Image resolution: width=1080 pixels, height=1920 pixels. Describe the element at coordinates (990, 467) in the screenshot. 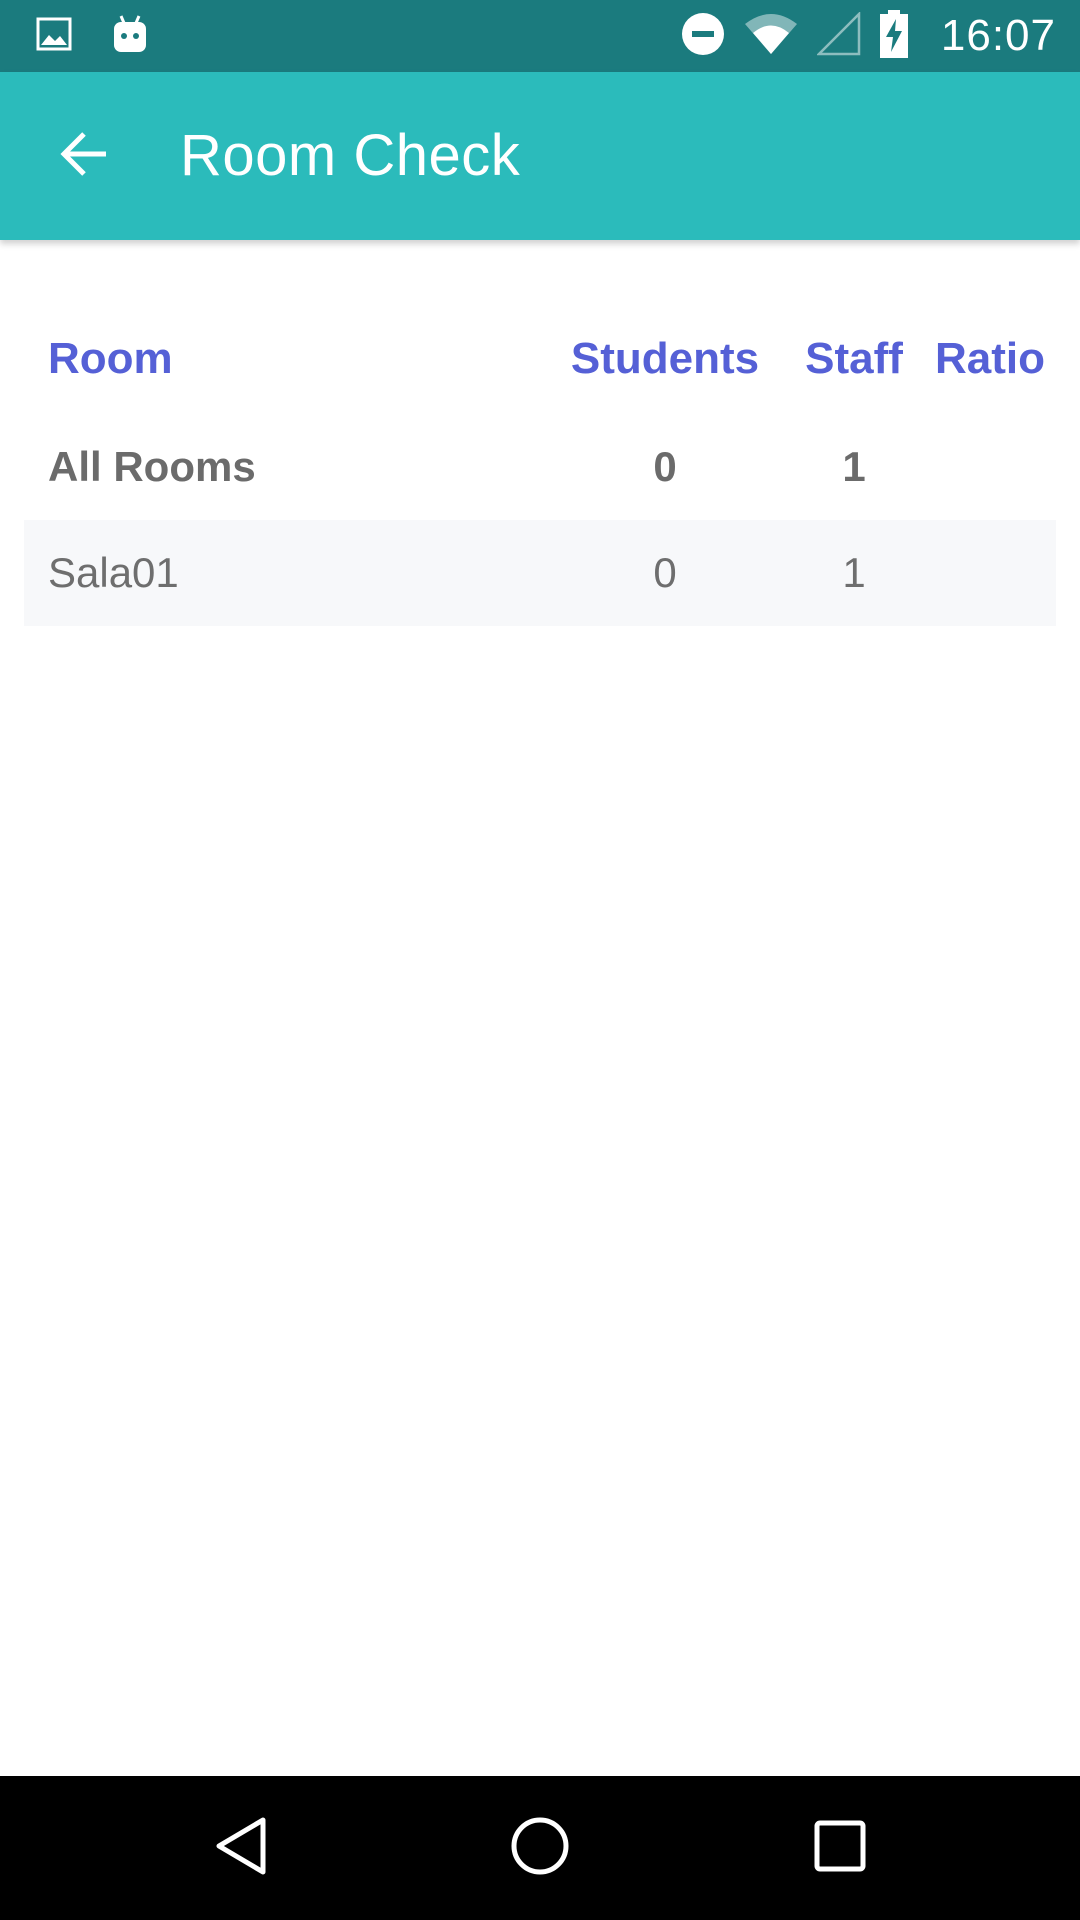

I see `summary-ratio` at that location.